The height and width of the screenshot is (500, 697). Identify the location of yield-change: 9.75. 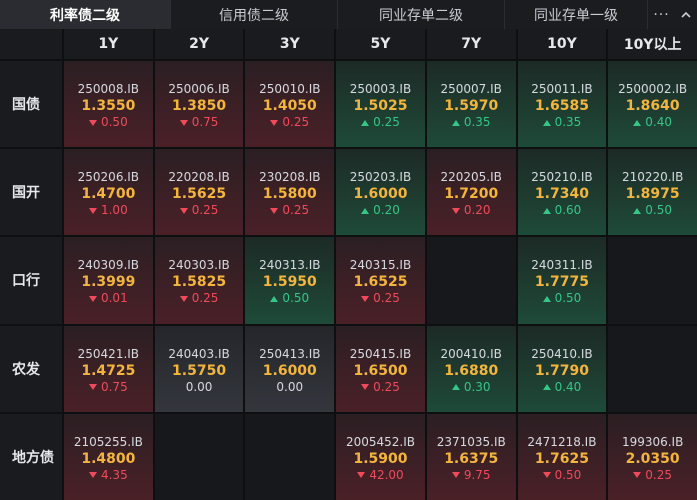
(471, 475).